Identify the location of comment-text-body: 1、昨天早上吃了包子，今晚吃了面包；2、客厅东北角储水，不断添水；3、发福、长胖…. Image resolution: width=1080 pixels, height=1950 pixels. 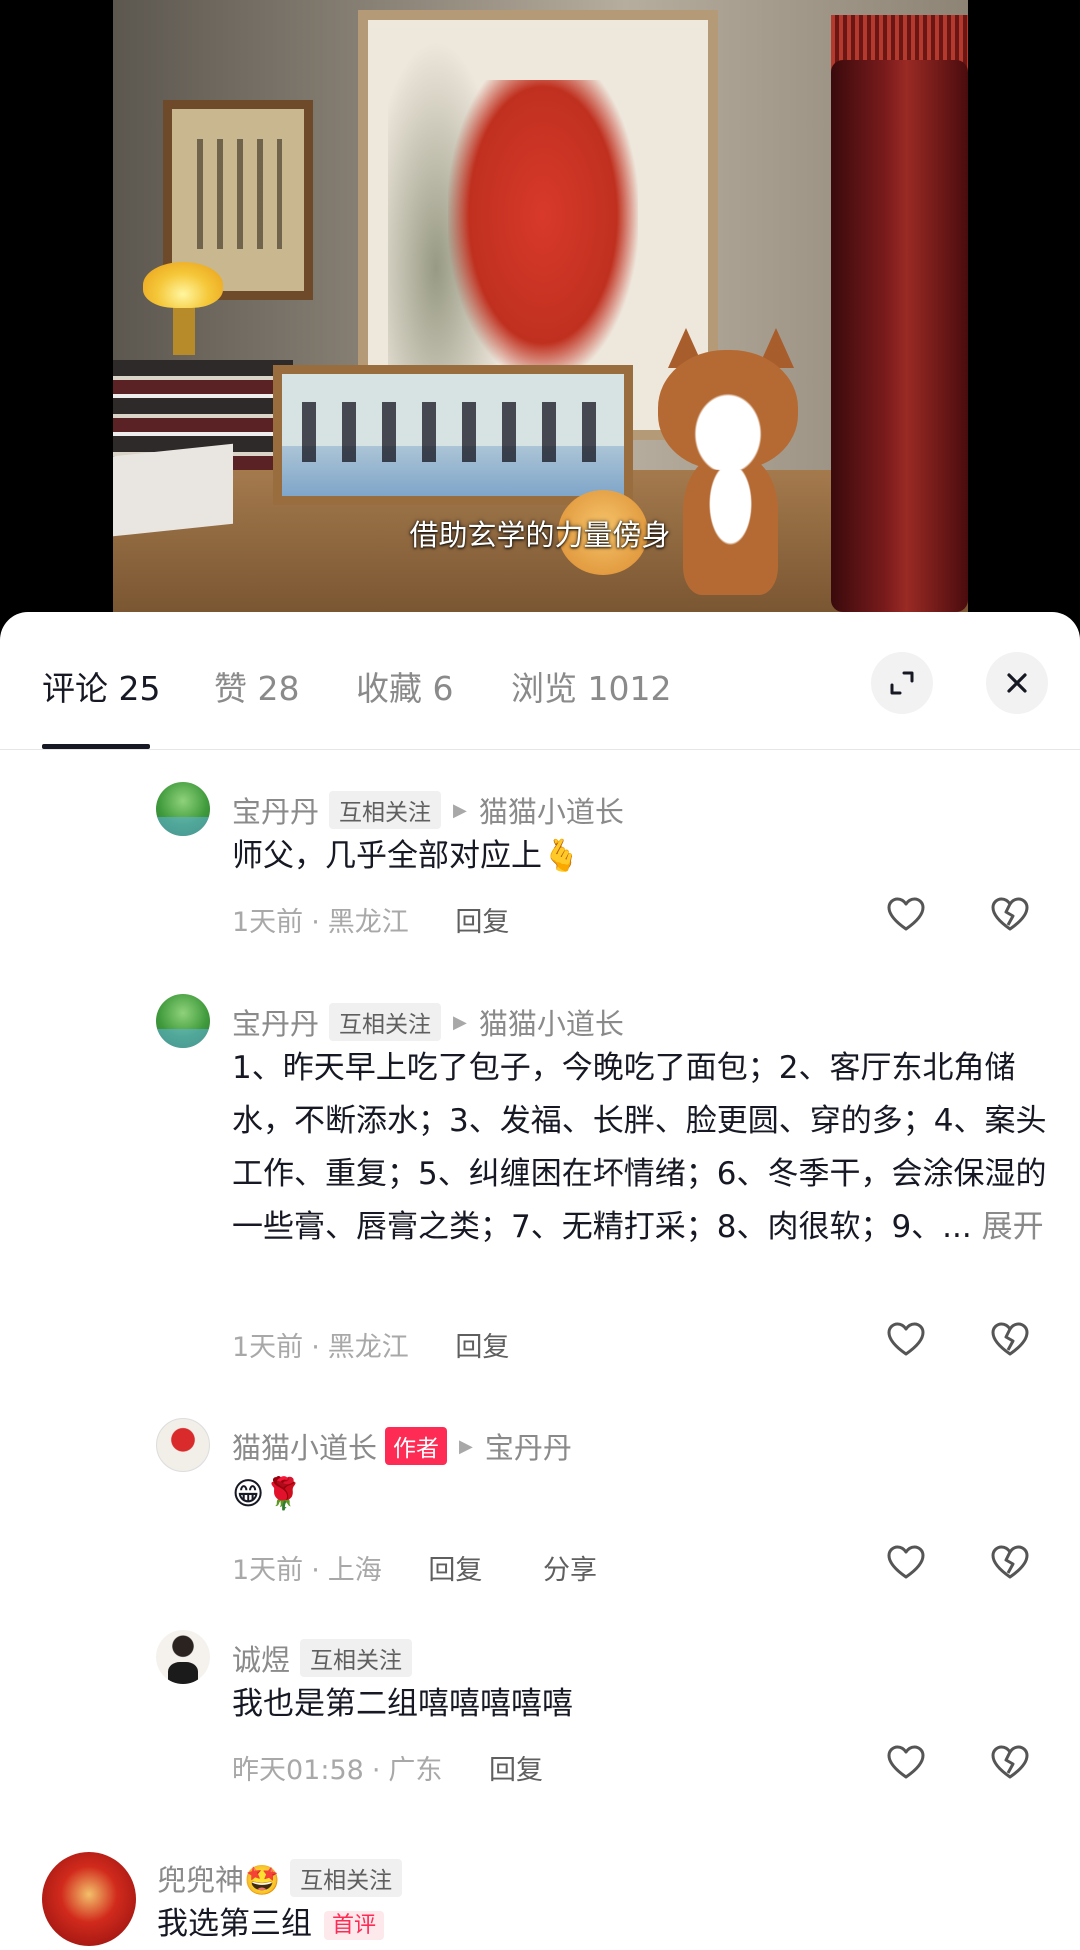
(639, 1147).